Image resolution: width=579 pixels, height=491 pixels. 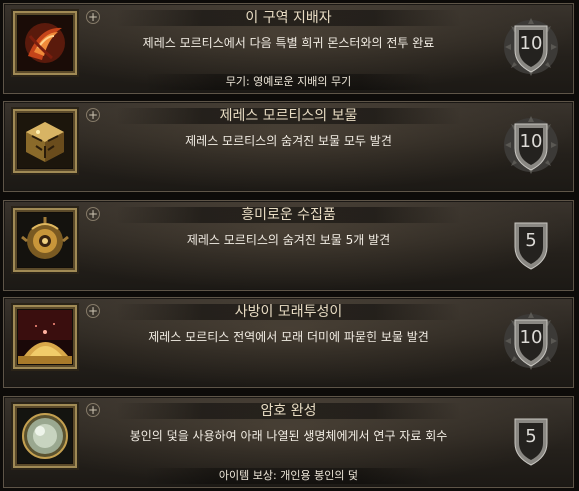 What do you see at coordinates (288, 18) in the screenshot?
I see `achievement-title: 이 구역 지배자` at bounding box center [288, 18].